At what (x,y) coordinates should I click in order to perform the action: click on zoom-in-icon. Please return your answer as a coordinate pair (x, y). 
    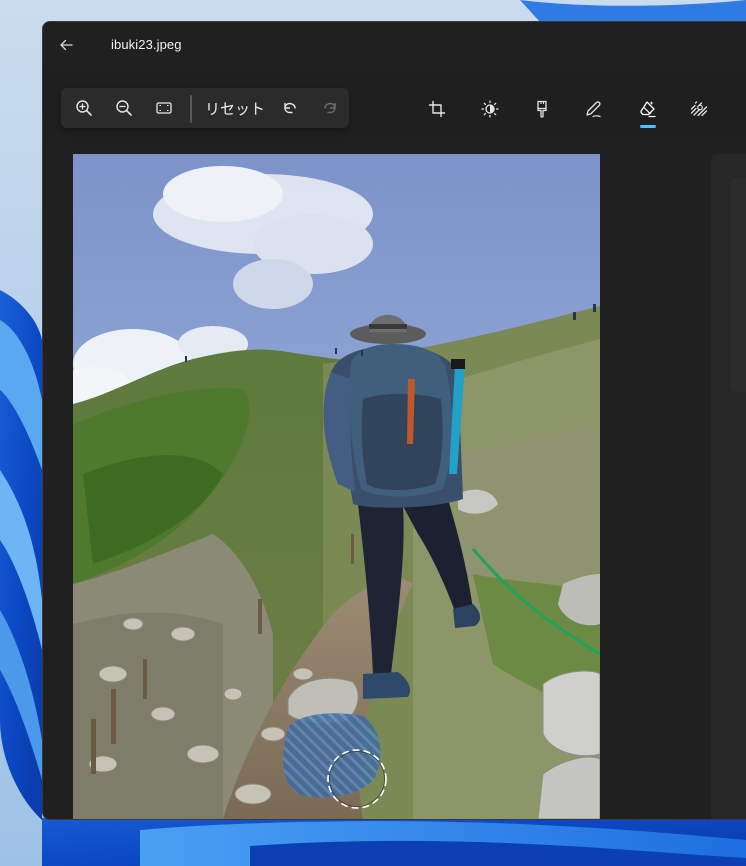
    Looking at the image, I should click on (84, 108).